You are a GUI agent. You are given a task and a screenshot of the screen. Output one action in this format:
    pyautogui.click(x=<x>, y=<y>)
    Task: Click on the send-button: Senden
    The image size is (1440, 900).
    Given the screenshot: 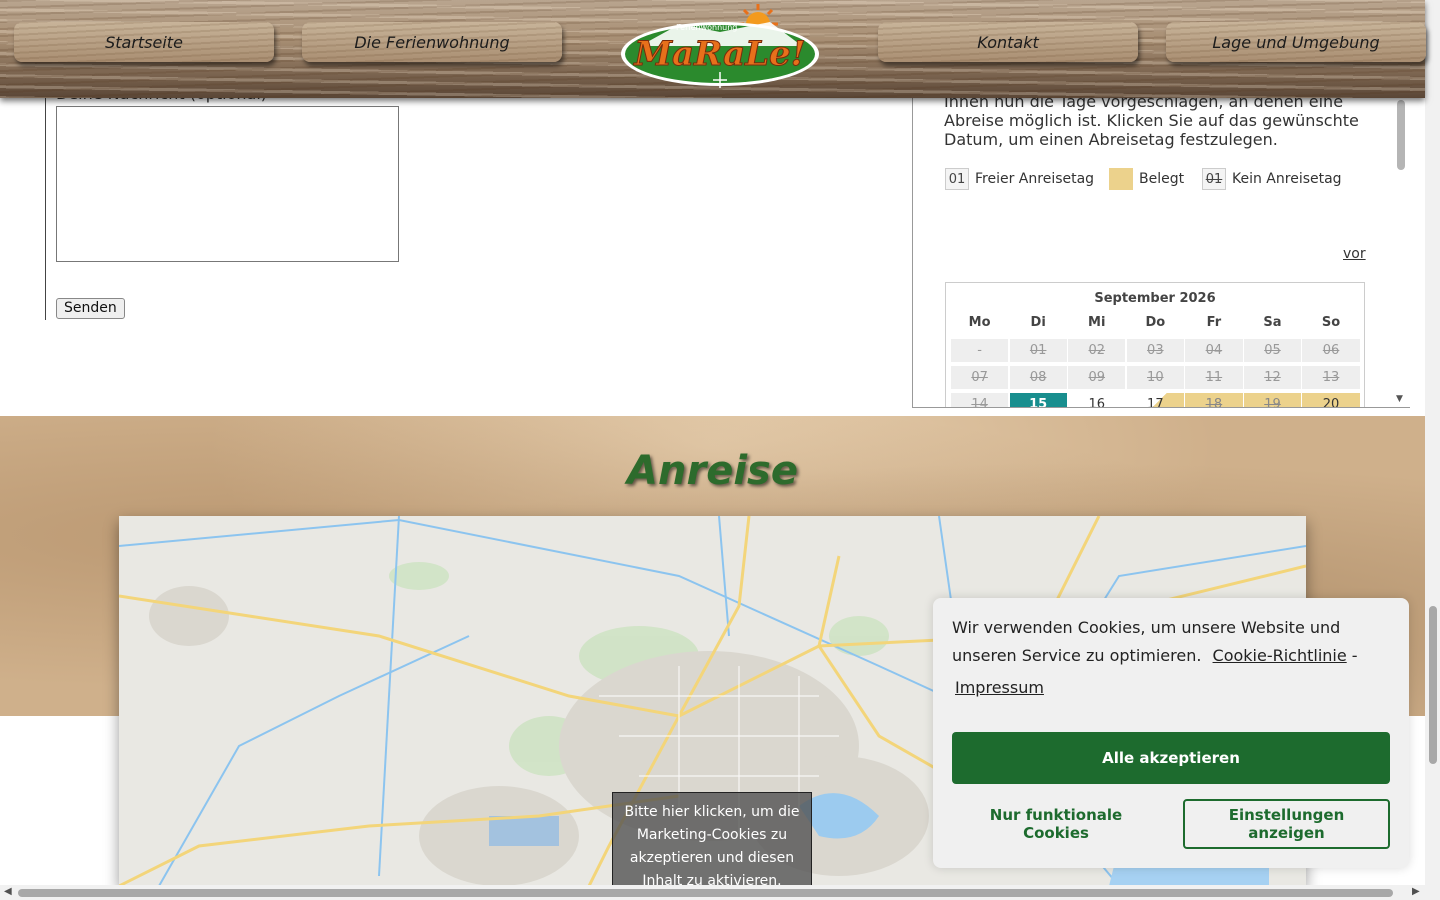 What is the action you would take?
    pyautogui.click(x=90, y=308)
    